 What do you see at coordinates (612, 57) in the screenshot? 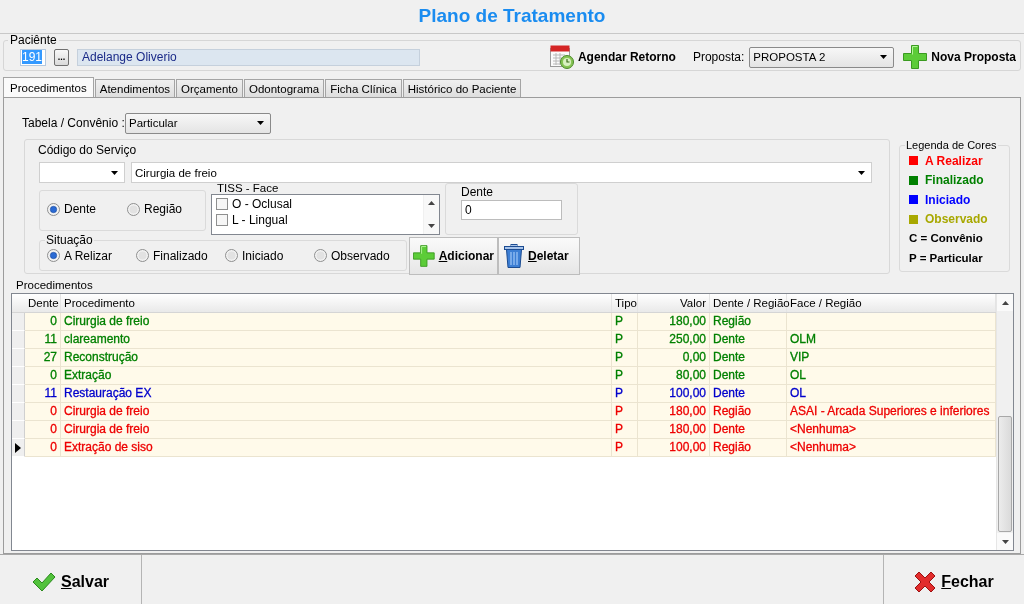
I see `schedule-button: Agendar Retorno` at bounding box center [612, 57].